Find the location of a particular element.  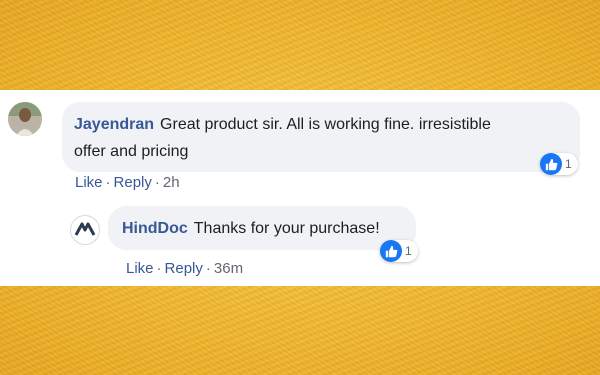

comment-text-continued: offer and pricing is located at coordinates (131, 151).